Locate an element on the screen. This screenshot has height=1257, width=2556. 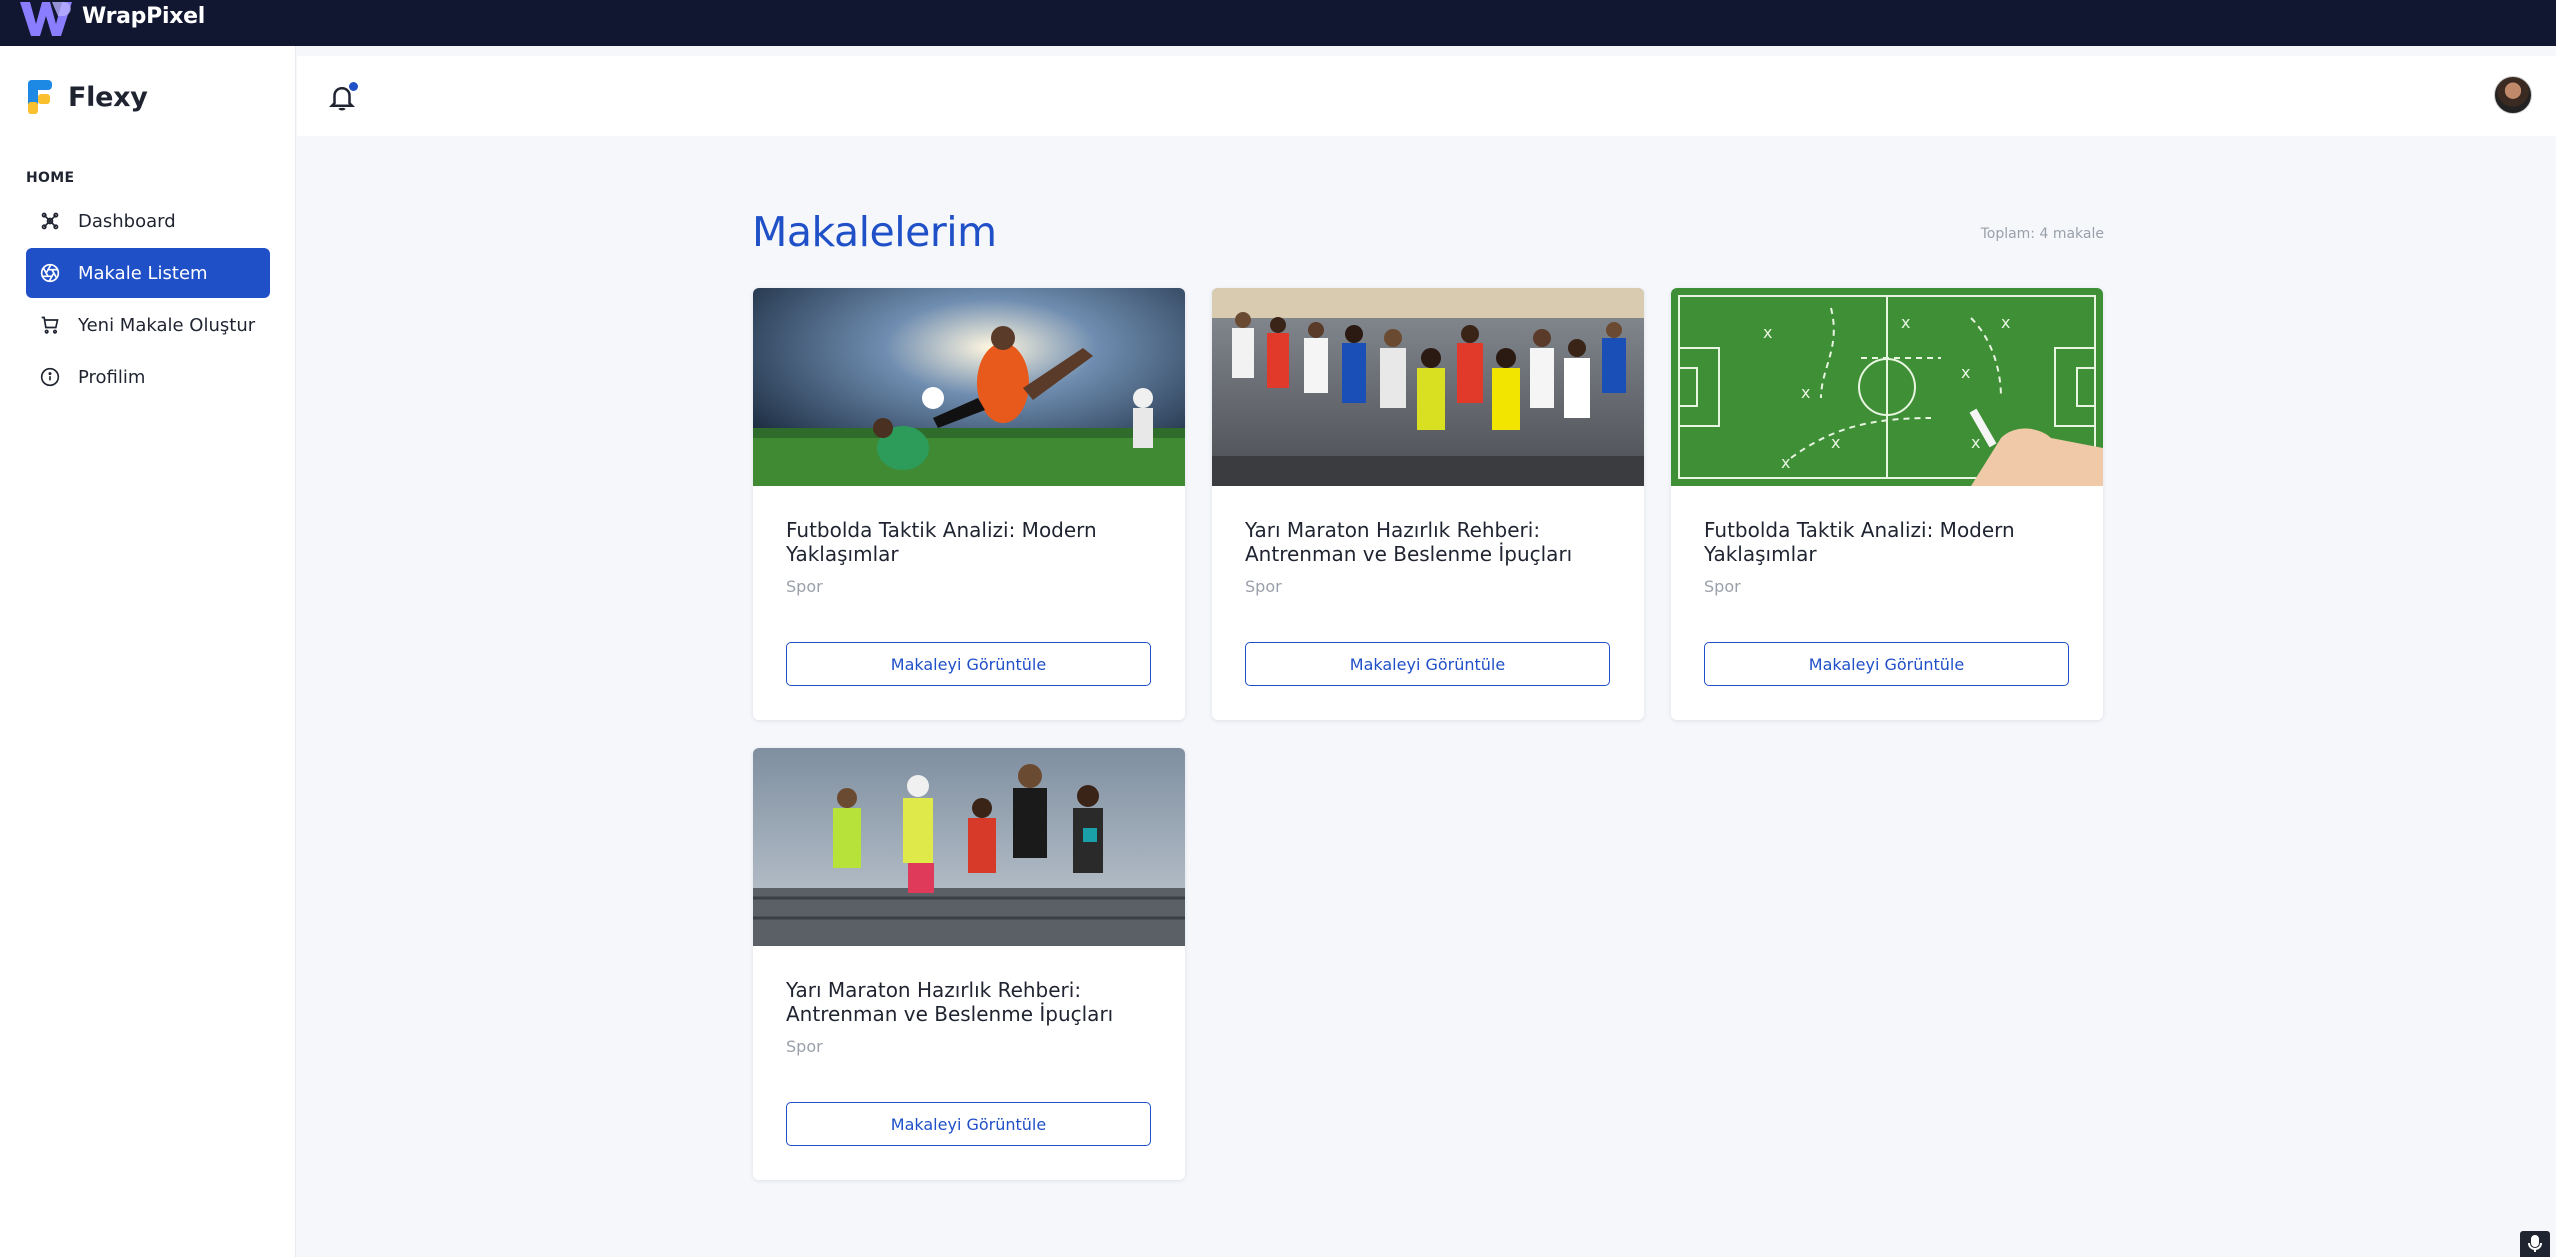
sidebar-item-label: Profilim is located at coordinates (112, 377).